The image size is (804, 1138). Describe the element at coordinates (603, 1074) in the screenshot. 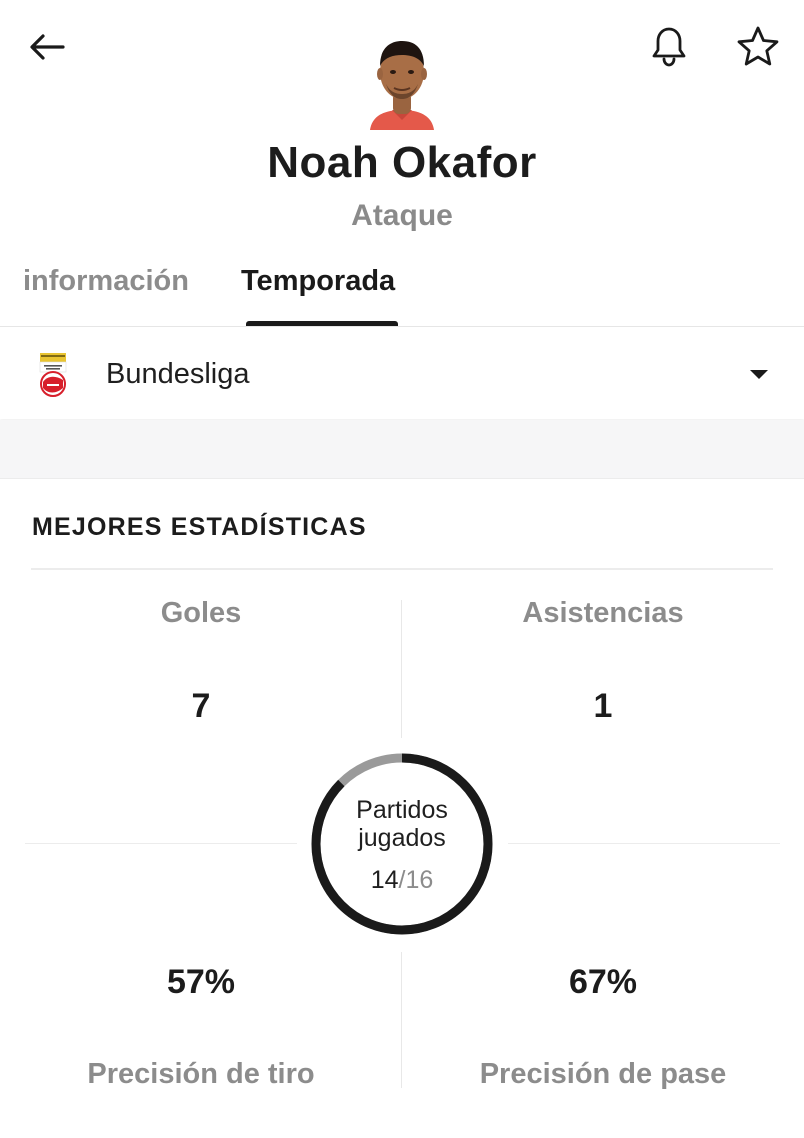

I see `pass-accuracy-label: Precisión de pase` at that location.